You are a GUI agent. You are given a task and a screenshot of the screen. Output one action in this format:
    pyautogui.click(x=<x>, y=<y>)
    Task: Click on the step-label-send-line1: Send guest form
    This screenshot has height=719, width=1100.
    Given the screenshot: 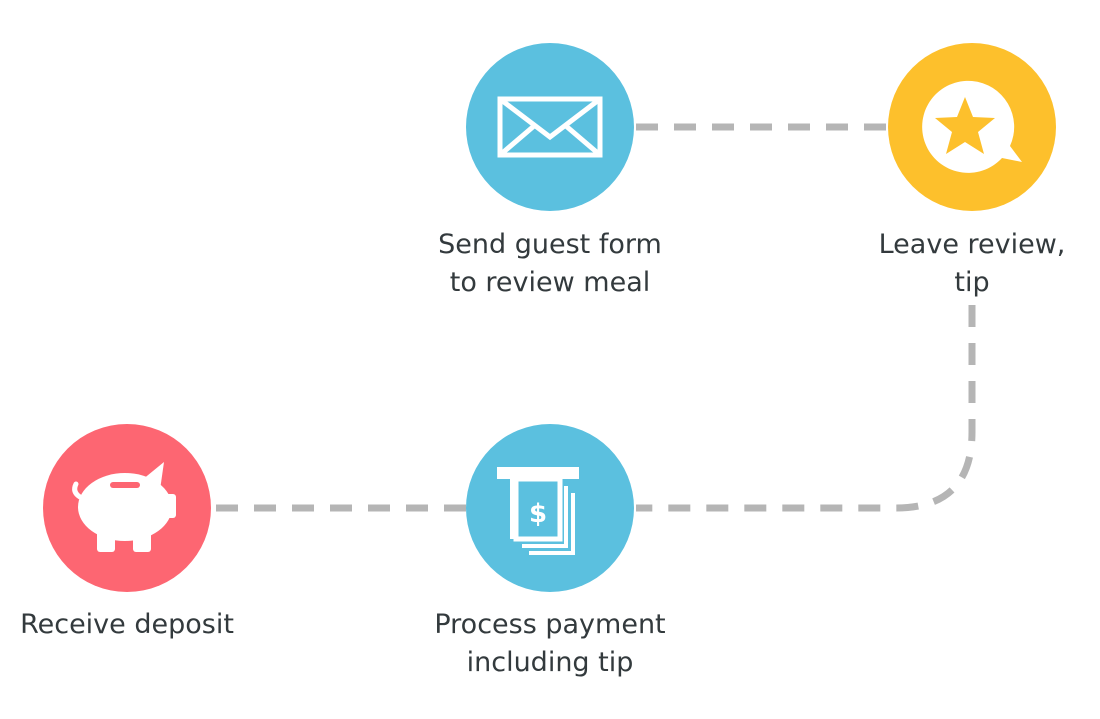 What is the action you would take?
    pyautogui.click(x=550, y=244)
    